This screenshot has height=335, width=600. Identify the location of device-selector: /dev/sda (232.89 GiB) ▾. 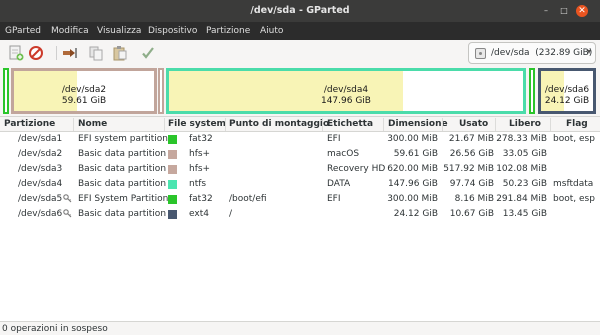
(532, 53).